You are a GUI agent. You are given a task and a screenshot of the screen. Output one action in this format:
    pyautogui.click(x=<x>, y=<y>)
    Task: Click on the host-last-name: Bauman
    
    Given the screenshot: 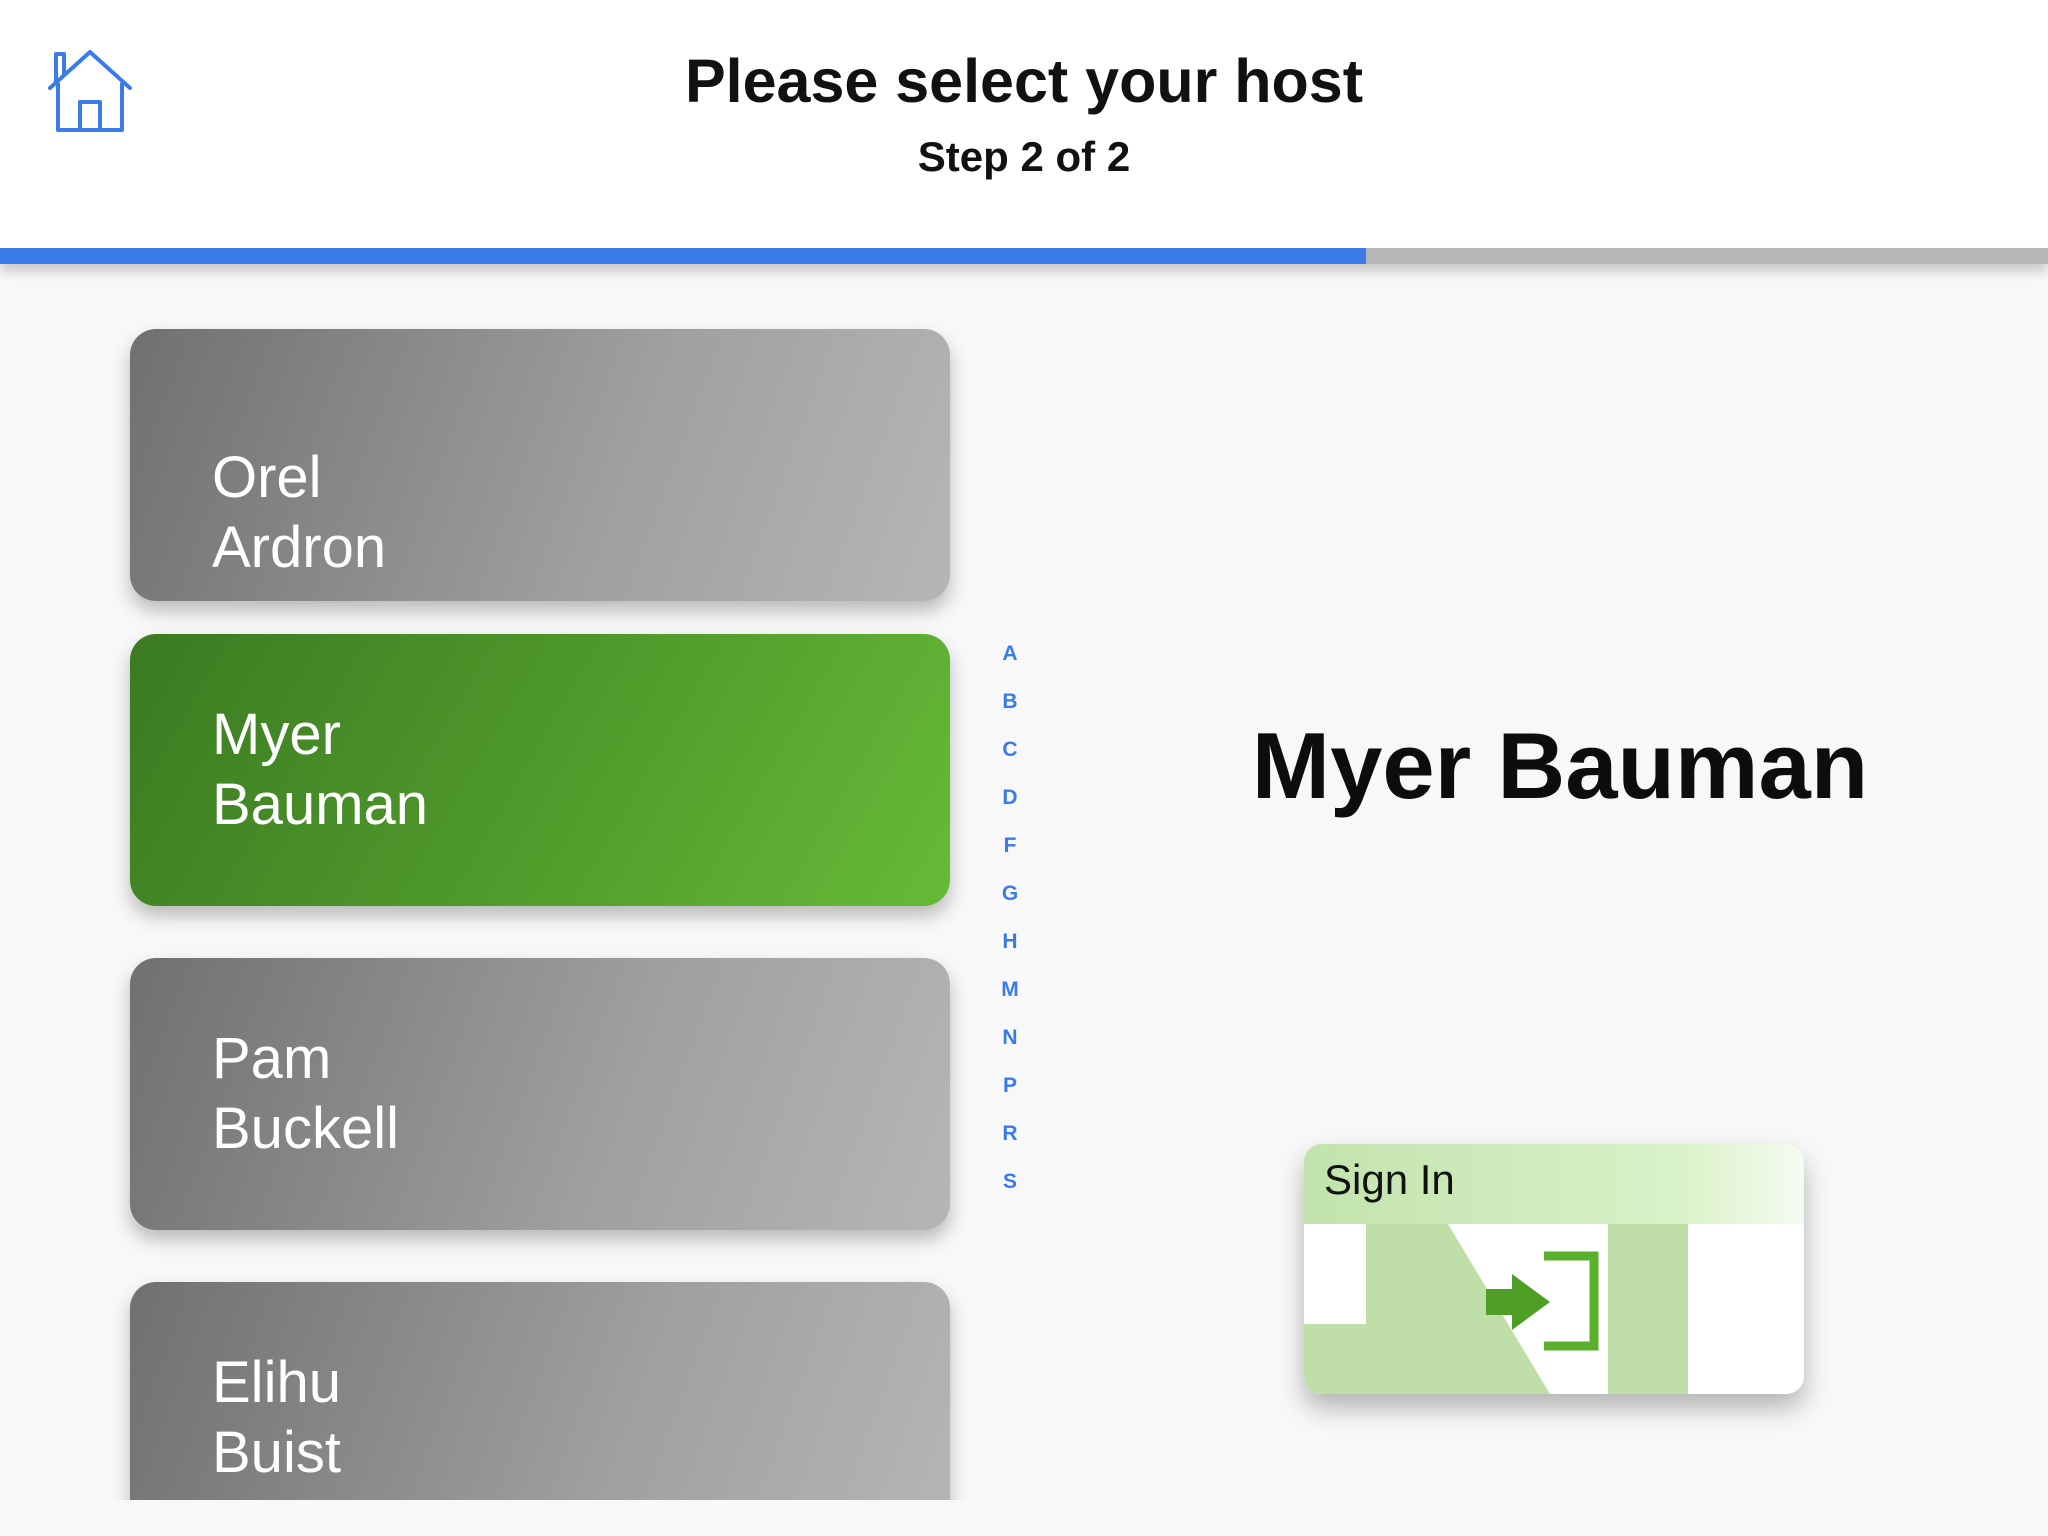 What is the action you would take?
    pyautogui.click(x=320, y=804)
    